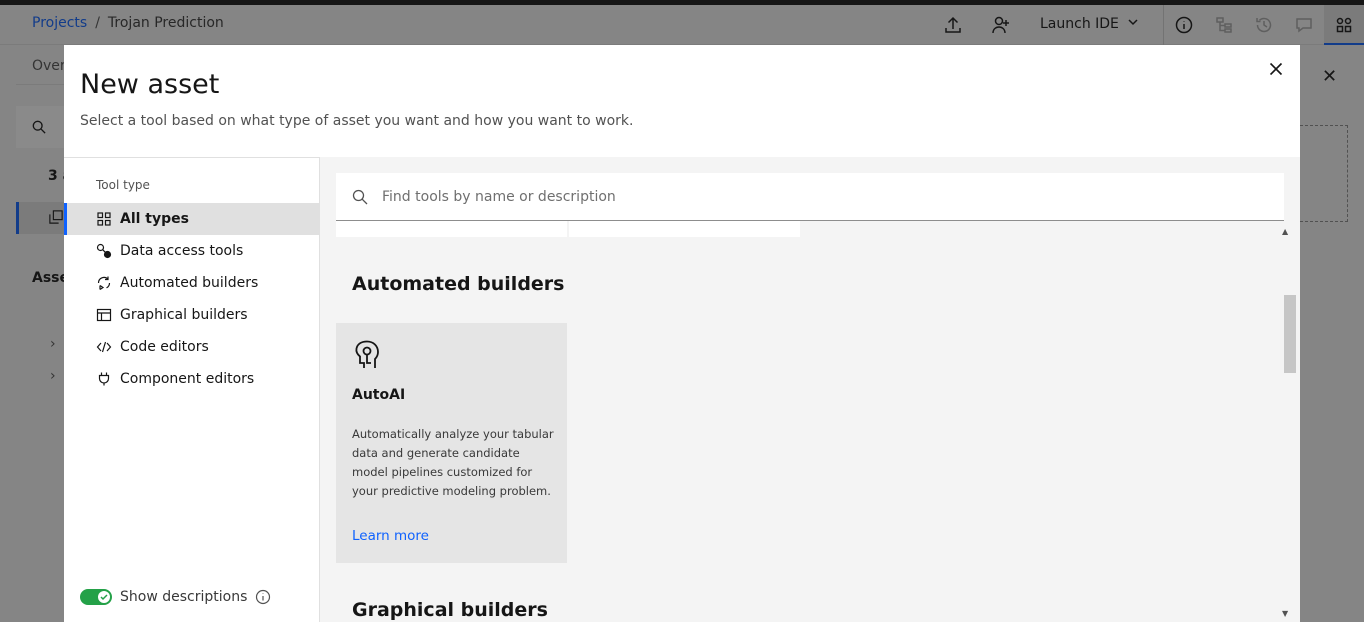 The height and width of the screenshot is (622, 1364). I want to click on sidebar-item-label: Automated builders, so click(189, 283).